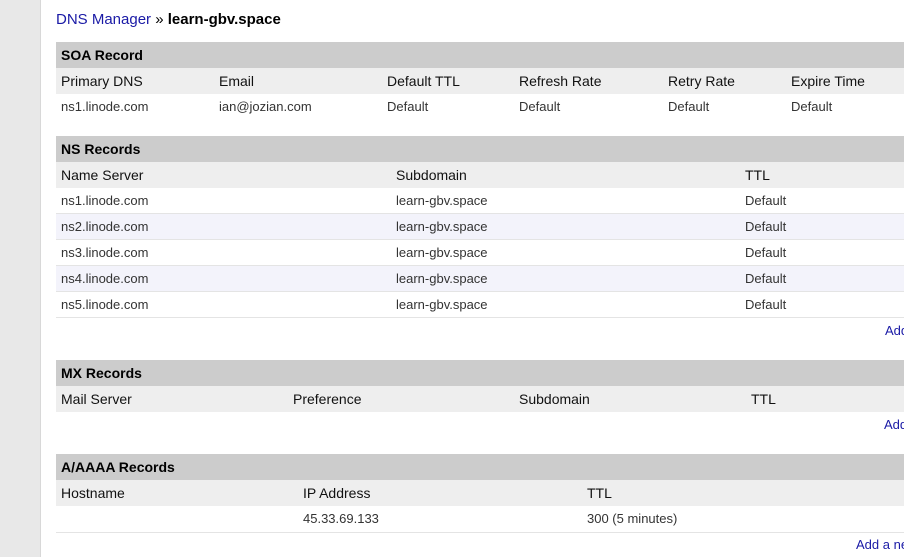 The width and height of the screenshot is (904, 557). Describe the element at coordinates (757, 175) in the screenshot. I see `ns-header-ttl: TTL` at that location.